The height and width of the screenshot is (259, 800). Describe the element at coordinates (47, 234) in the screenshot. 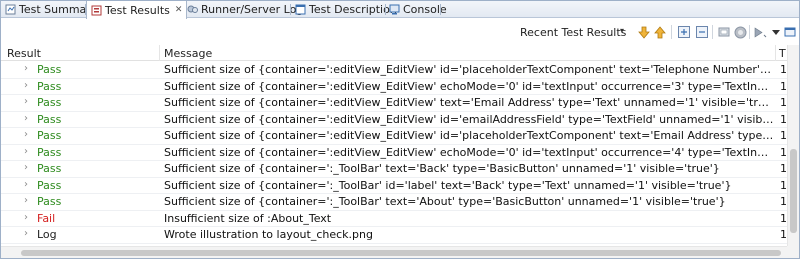

I see `result-status: Log` at that location.